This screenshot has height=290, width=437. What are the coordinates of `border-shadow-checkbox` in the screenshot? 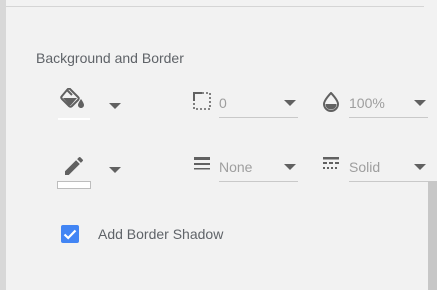 It's located at (70, 234).